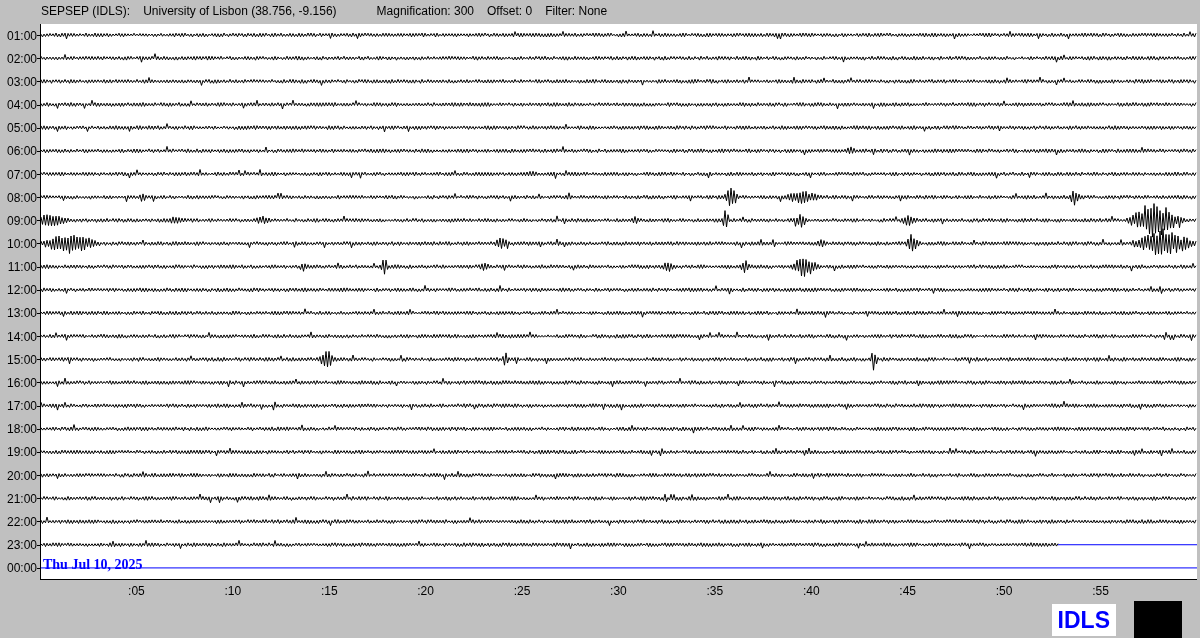 This screenshot has height=638, width=1200. Describe the element at coordinates (21, 105) in the screenshot. I see `hour-label: 04:00` at that location.